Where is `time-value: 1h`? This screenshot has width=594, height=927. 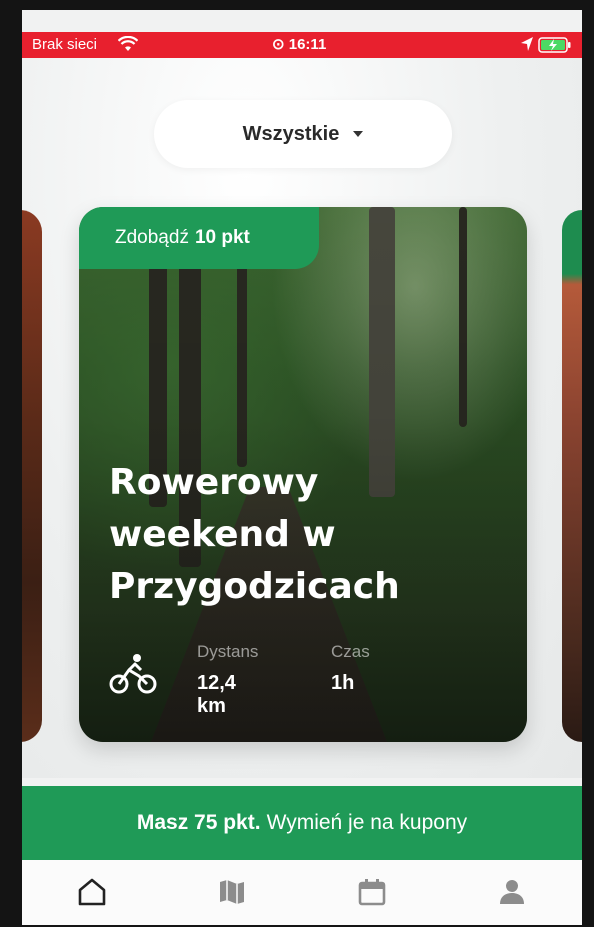 time-value: 1h is located at coordinates (343, 683).